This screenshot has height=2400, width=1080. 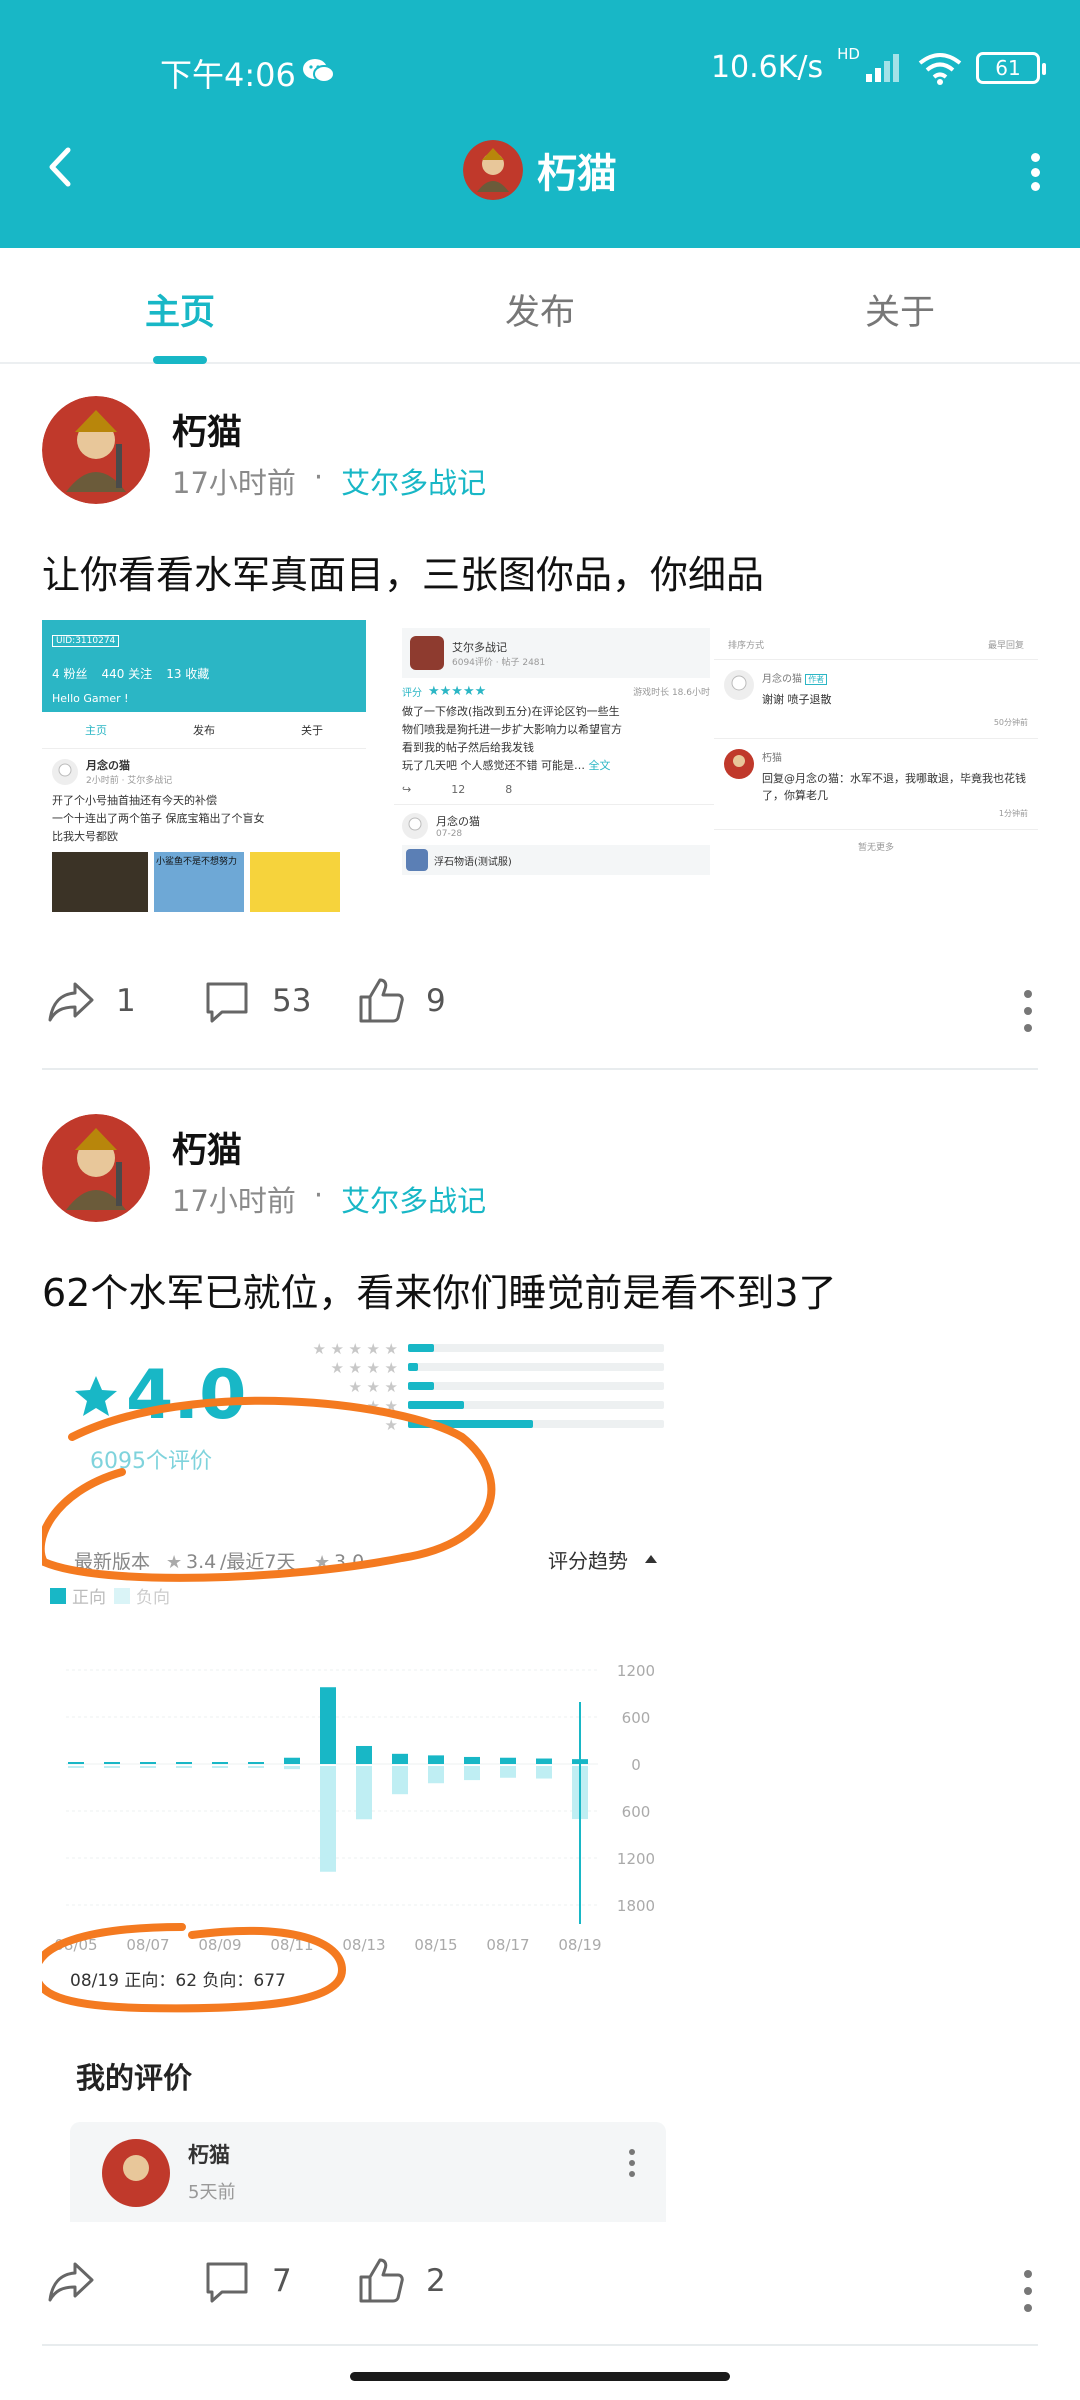 What do you see at coordinates (507, 1945) in the screenshot?
I see `x-tick-label: 08/17` at bounding box center [507, 1945].